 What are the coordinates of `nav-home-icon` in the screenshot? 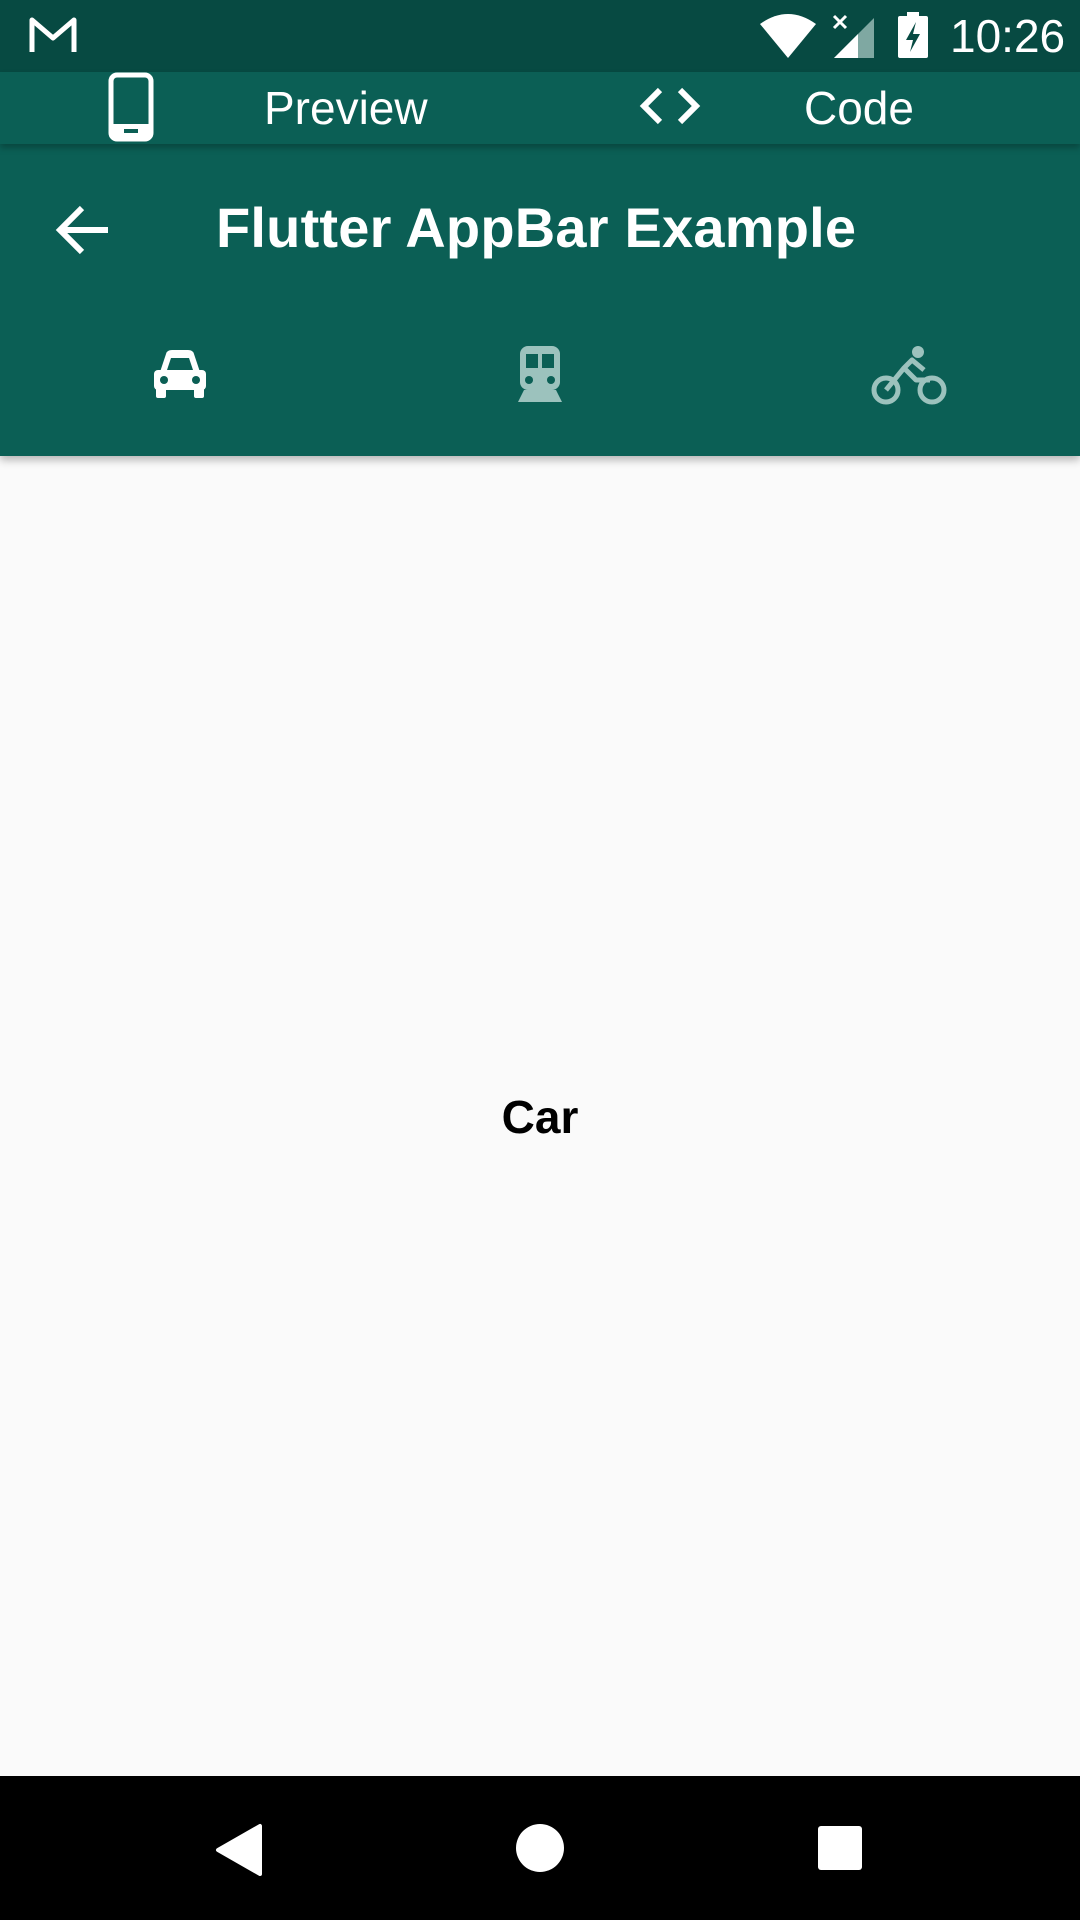 It's located at (540, 1848).